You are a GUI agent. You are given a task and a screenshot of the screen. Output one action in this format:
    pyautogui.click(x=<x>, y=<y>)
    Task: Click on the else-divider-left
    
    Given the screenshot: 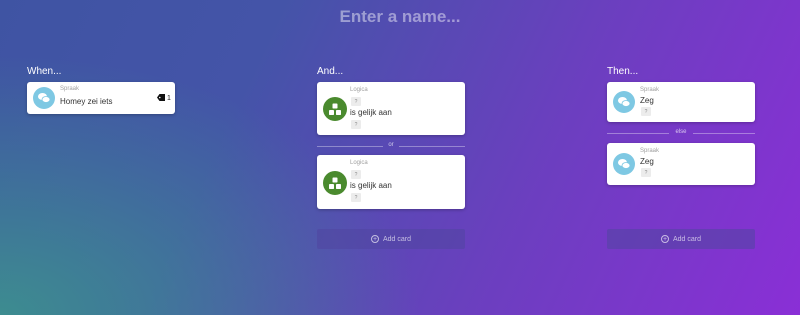 What is the action you would take?
    pyautogui.click(x=638, y=133)
    